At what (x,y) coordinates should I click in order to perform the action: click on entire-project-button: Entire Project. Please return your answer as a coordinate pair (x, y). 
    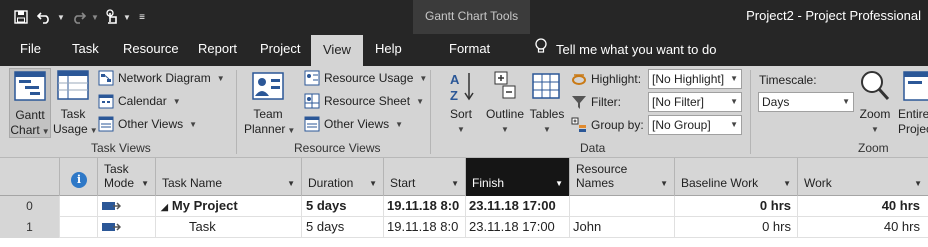
    Looking at the image, I should click on (913, 102).